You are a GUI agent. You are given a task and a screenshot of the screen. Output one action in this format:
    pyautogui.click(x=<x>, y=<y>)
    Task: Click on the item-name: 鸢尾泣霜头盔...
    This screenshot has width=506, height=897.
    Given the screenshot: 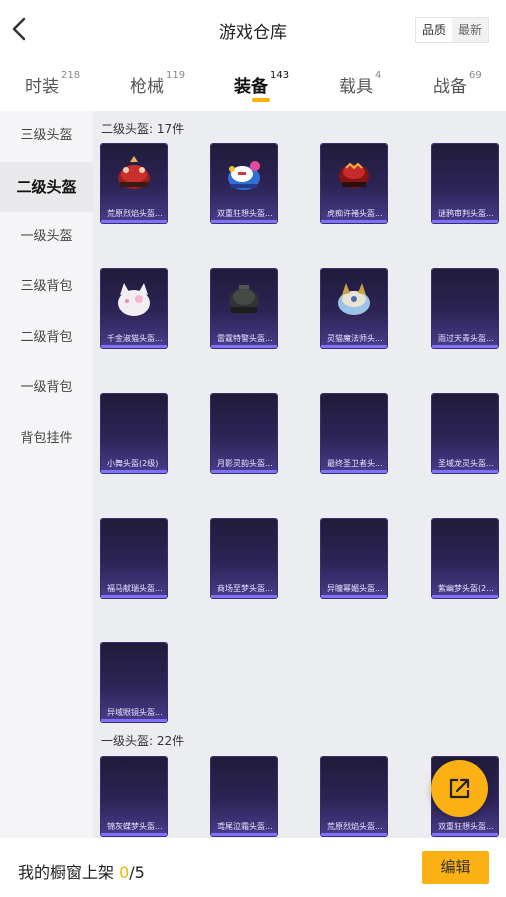 What is the action you would take?
    pyautogui.click(x=245, y=826)
    